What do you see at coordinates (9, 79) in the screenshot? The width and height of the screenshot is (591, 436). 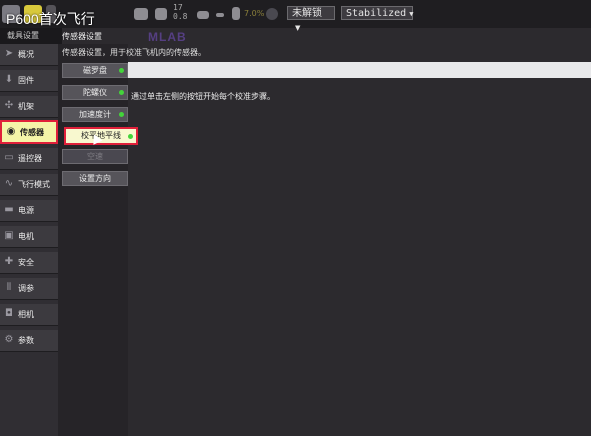 I see `download-icon: ⬇` at bounding box center [9, 79].